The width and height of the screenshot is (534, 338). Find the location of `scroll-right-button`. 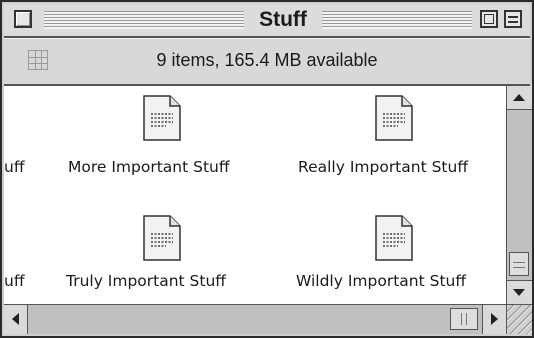

scroll-right-button is located at coordinates (494, 319).